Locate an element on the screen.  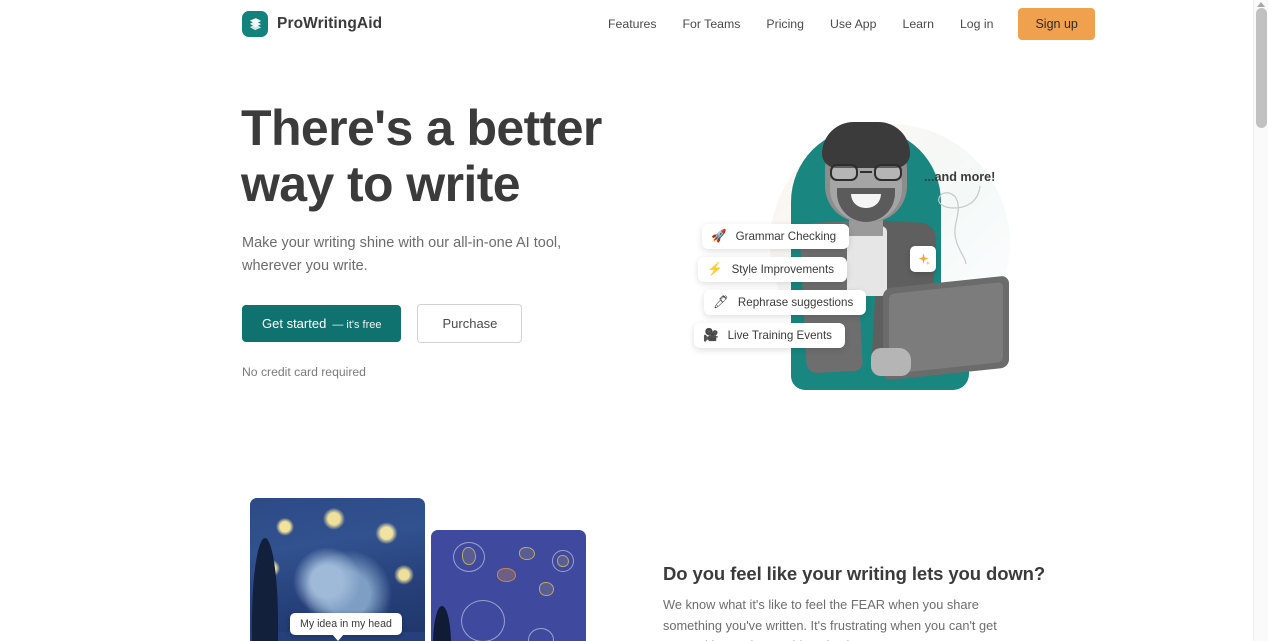
page-title: There's a better way to write is located at coordinates (451, 156).